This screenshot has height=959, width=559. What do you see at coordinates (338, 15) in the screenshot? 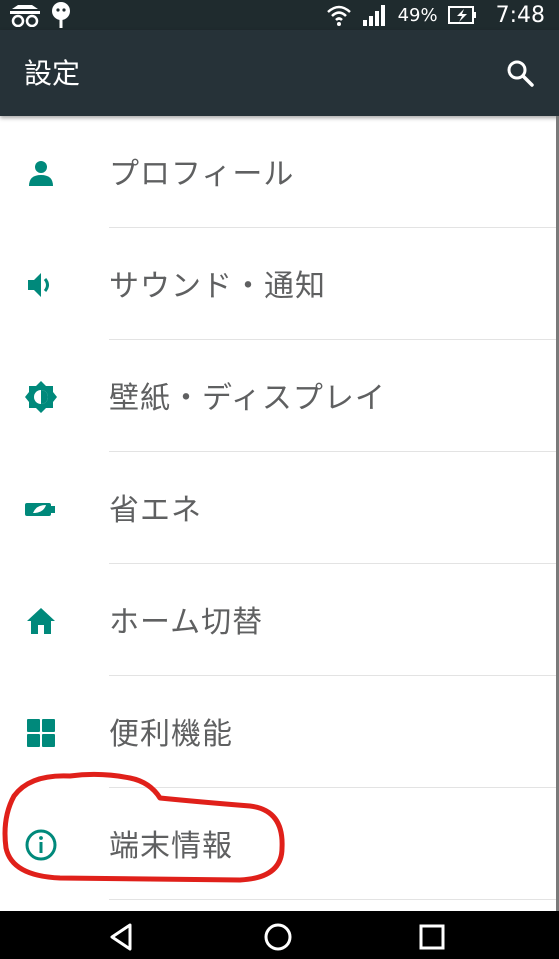
I see `wifi-icon` at bounding box center [338, 15].